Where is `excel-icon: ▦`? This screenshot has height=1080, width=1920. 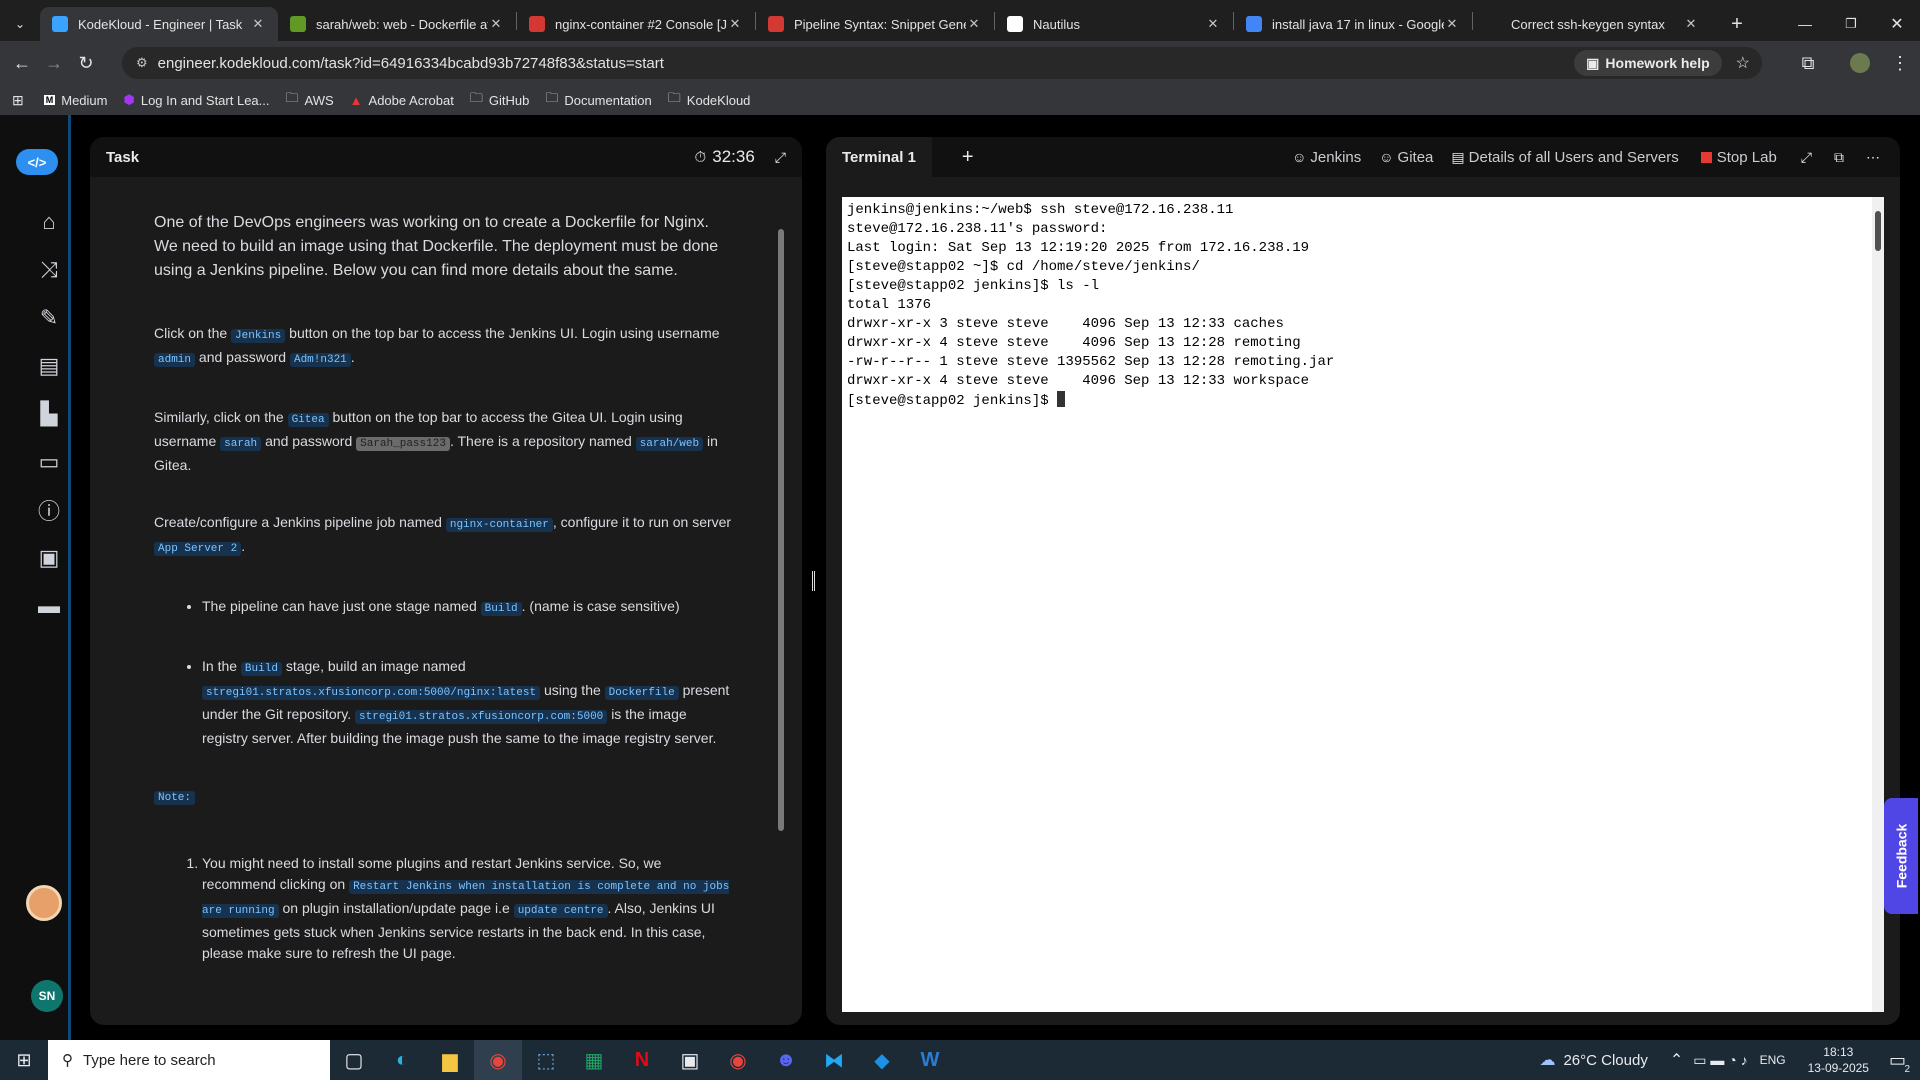 excel-icon: ▦ is located at coordinates (594, 1060).